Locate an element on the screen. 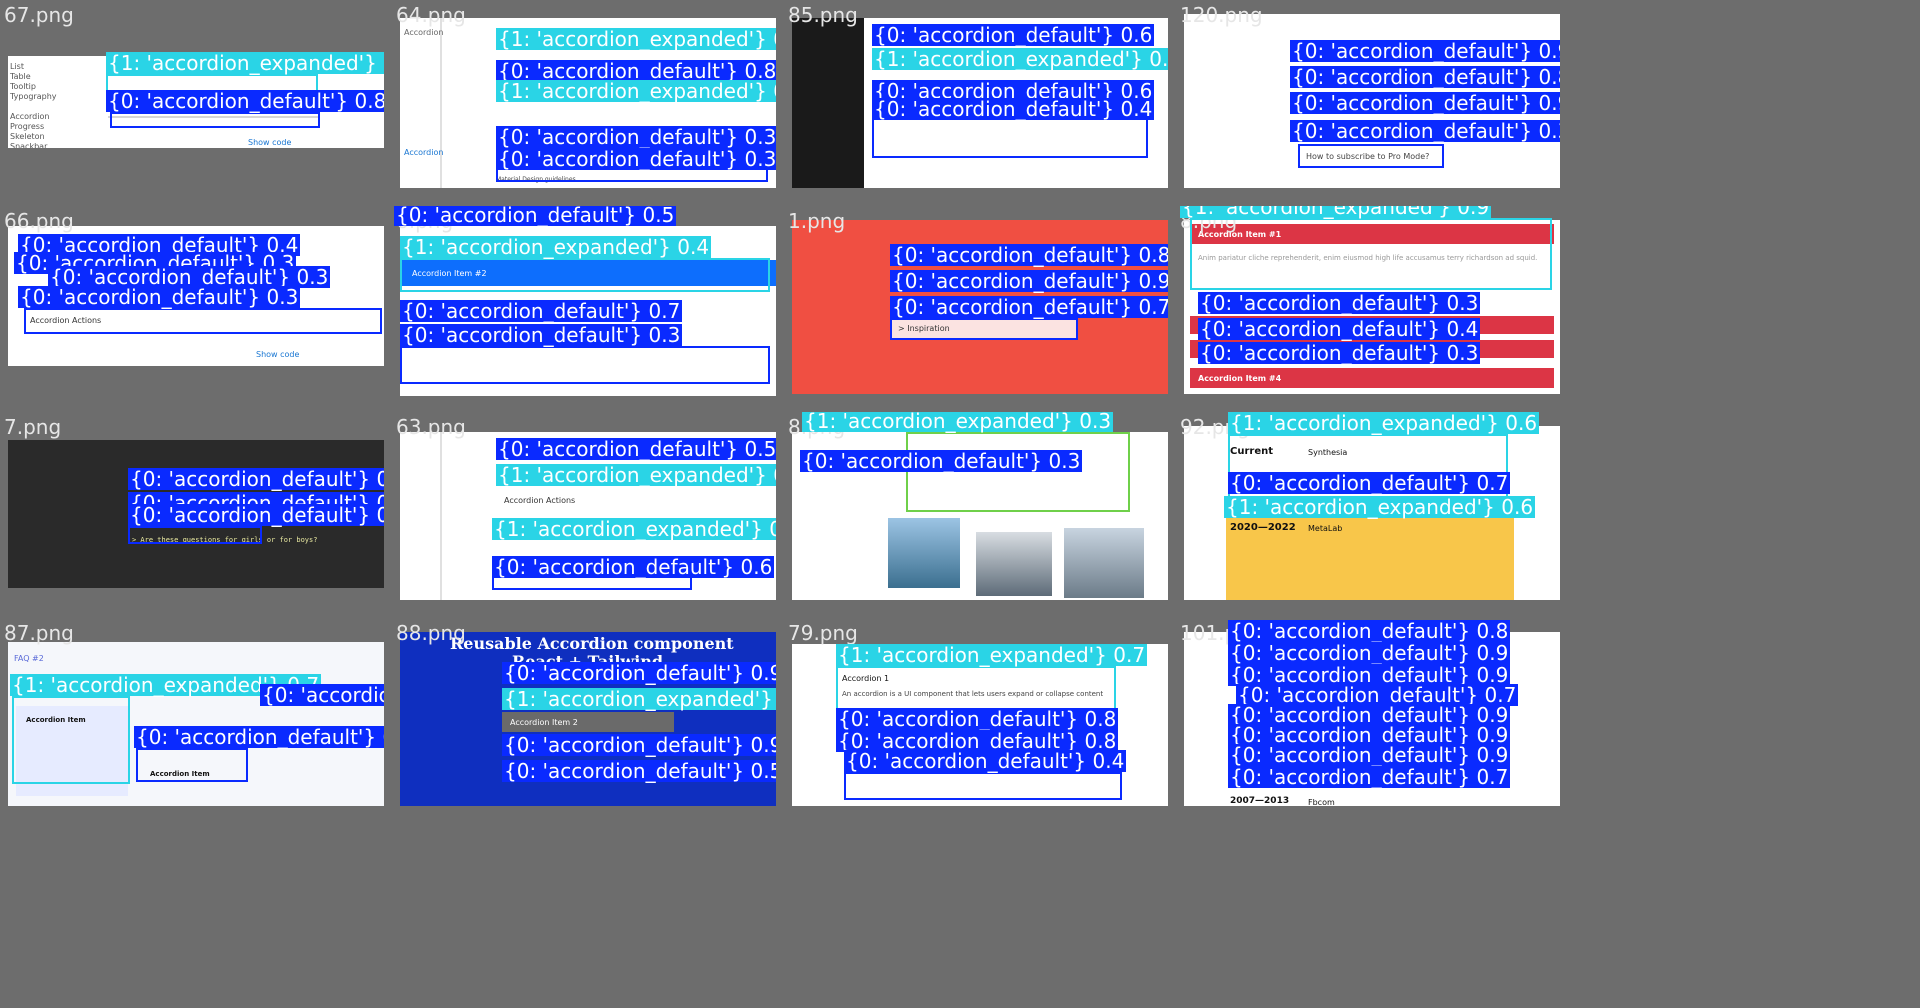  file-name: 88.png is located at coordinates (431, 633).